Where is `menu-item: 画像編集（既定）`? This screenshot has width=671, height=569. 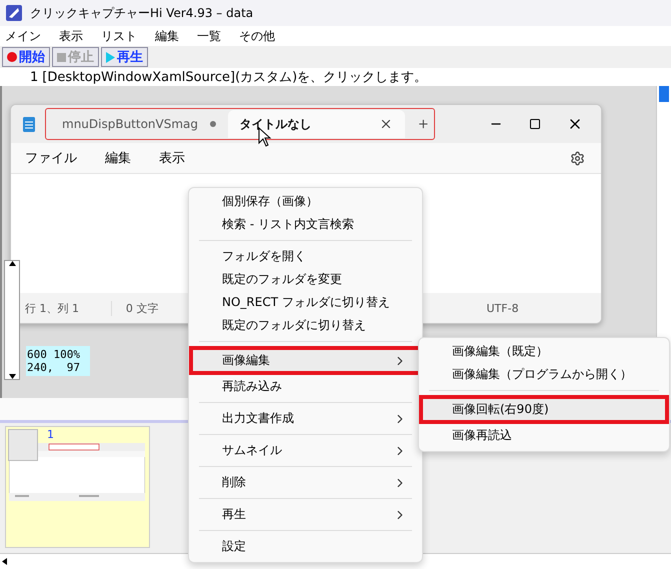
menu-item: 画像編集（既定） is located at coordinates (544, 351).